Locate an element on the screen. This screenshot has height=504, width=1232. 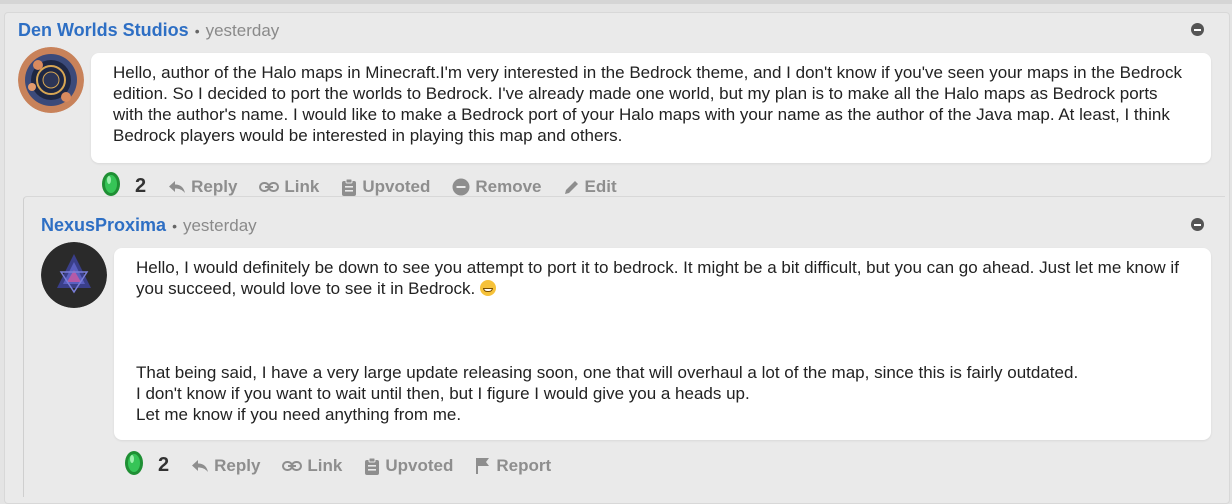
comment-header: Den Worlds Studios • yesterday is located at coordinates (148, 30).